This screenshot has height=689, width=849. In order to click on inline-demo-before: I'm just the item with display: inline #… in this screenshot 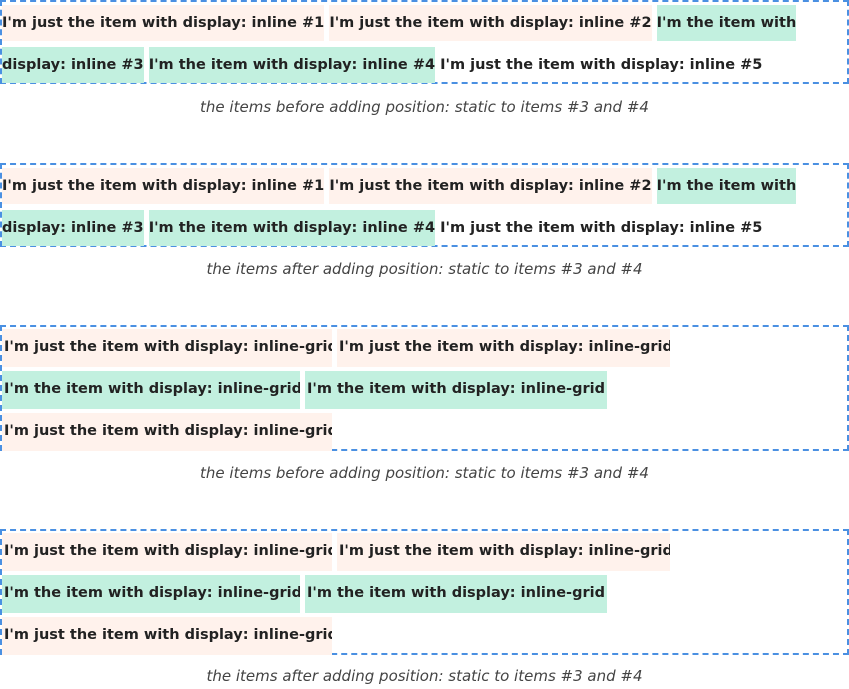, I will do `click(424, 42)`.